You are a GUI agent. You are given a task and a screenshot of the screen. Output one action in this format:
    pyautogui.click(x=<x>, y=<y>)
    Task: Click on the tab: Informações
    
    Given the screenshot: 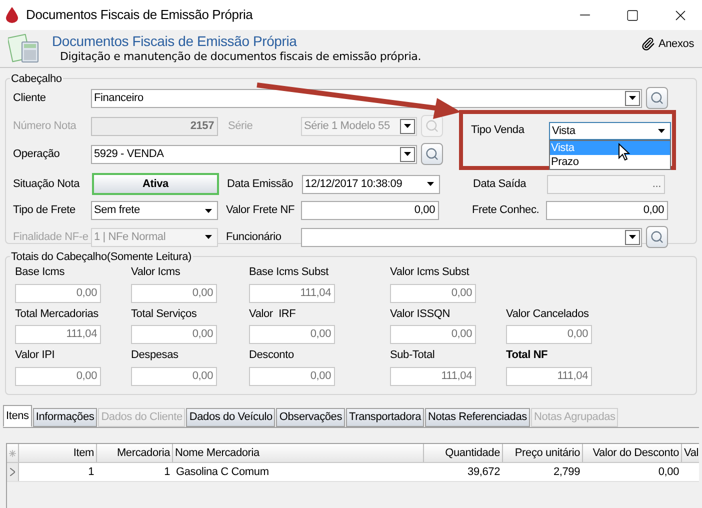 What is the action you would take?
    pyautogui.click(x=65, y=417)
    